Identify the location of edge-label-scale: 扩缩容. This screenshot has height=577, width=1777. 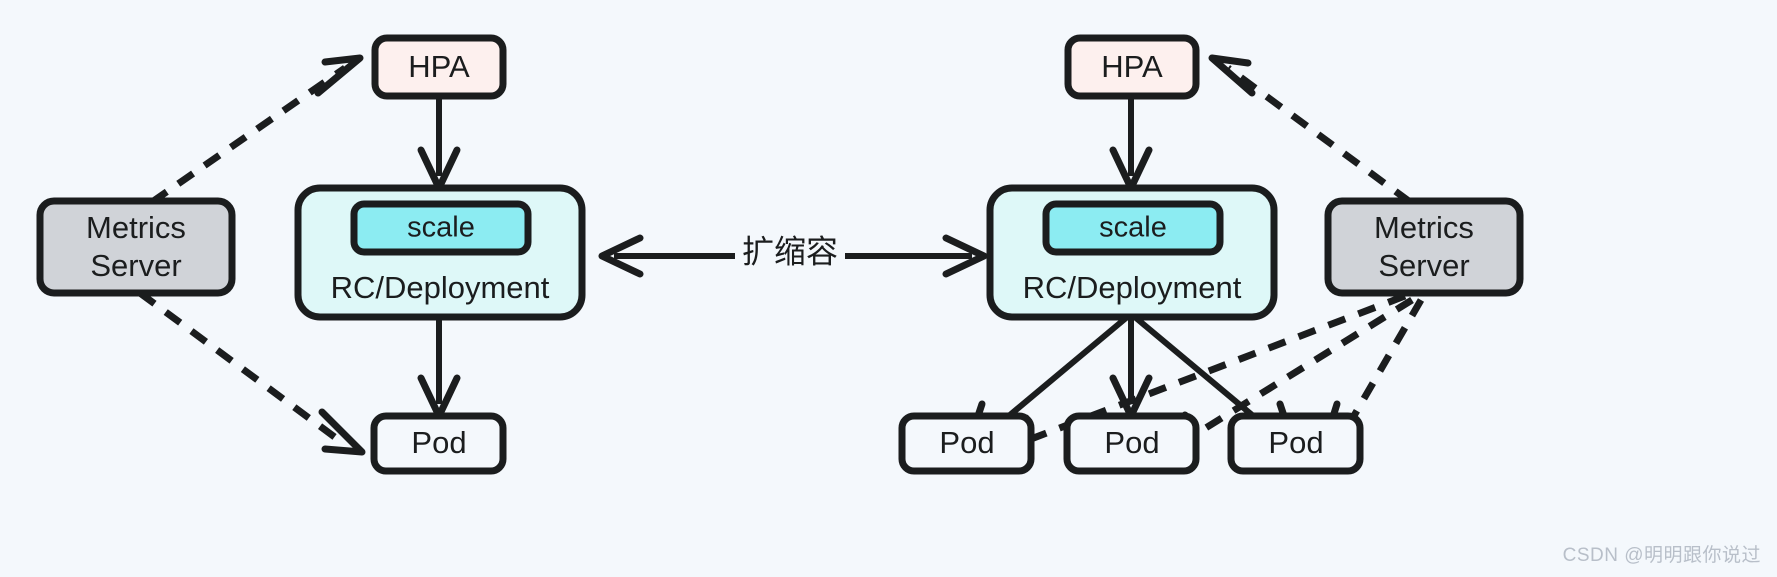
(790, 251).